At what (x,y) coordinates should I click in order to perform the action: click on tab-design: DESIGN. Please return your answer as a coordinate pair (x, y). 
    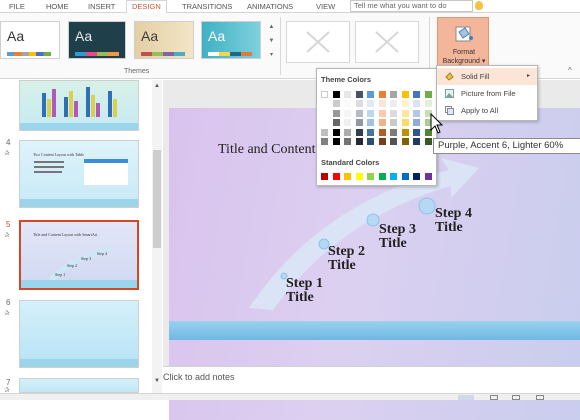
    Looking at the image, I should click on (146, 7).